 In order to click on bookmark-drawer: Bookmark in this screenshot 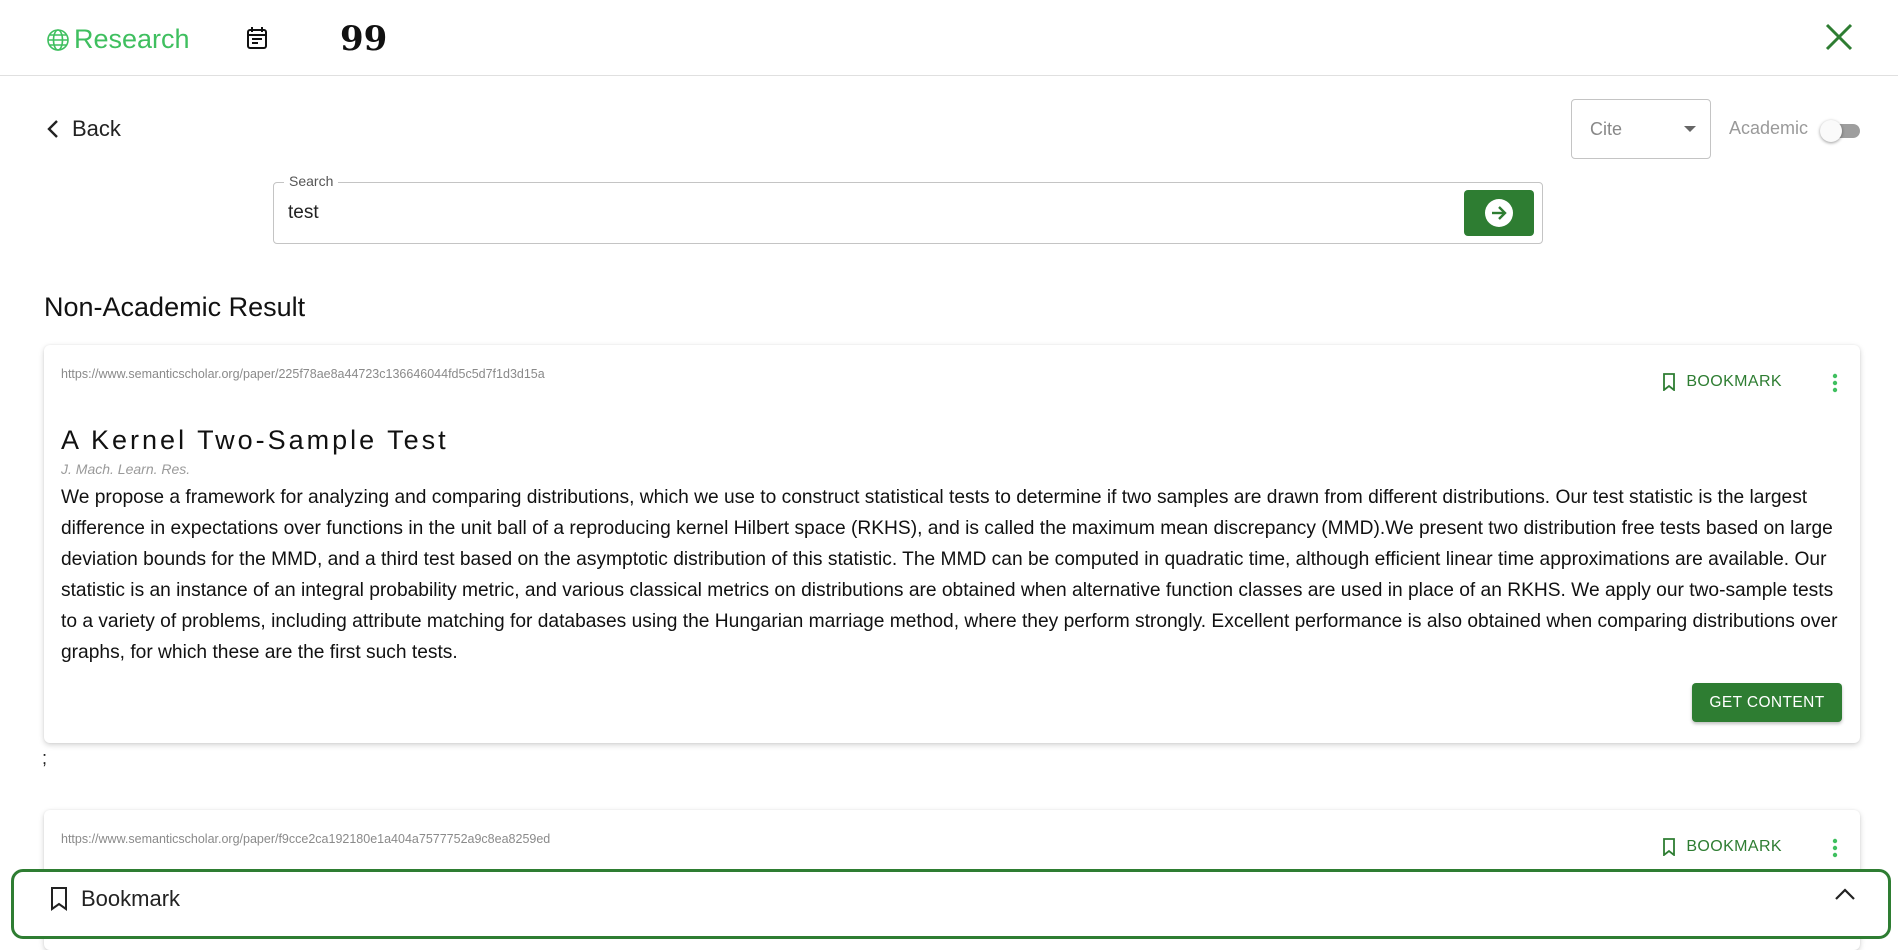, I will do `click(951, 904)`.